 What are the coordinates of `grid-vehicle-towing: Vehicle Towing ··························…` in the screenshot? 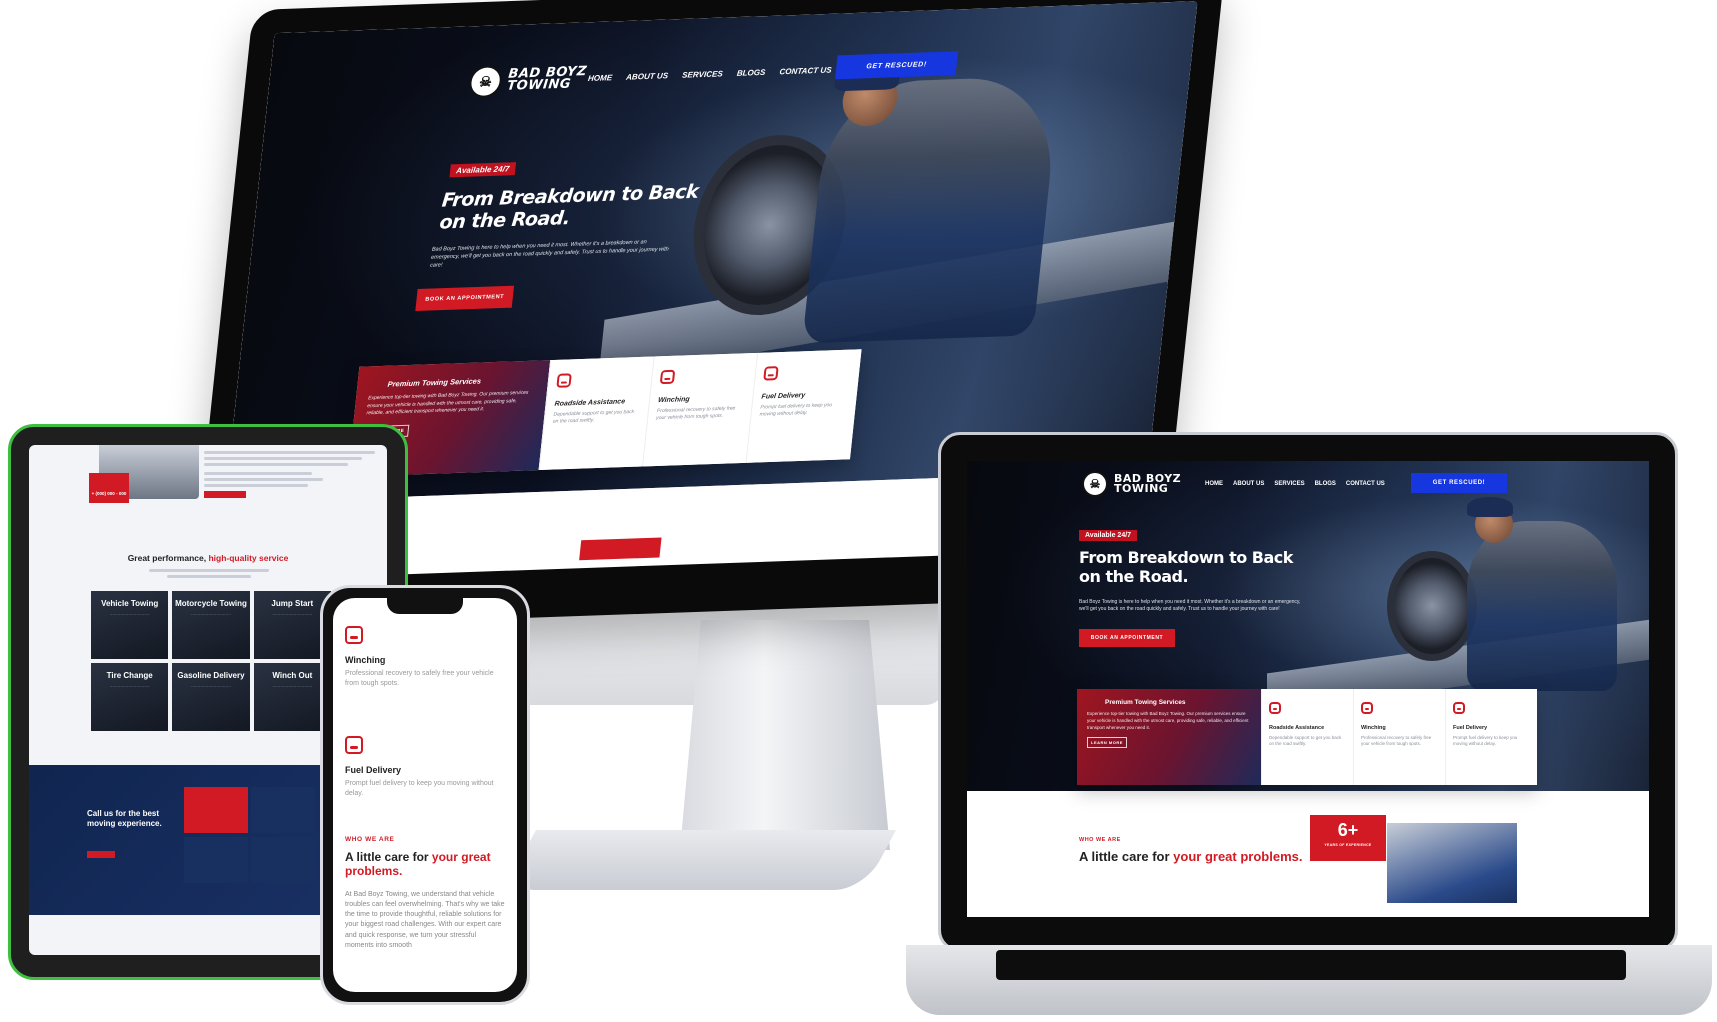 It's located at (130, 625).